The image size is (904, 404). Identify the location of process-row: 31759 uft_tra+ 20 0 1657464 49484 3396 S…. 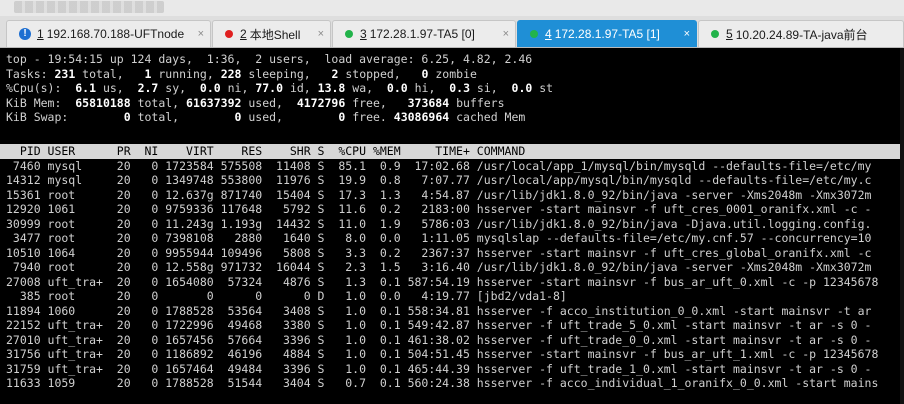
(439, 368).